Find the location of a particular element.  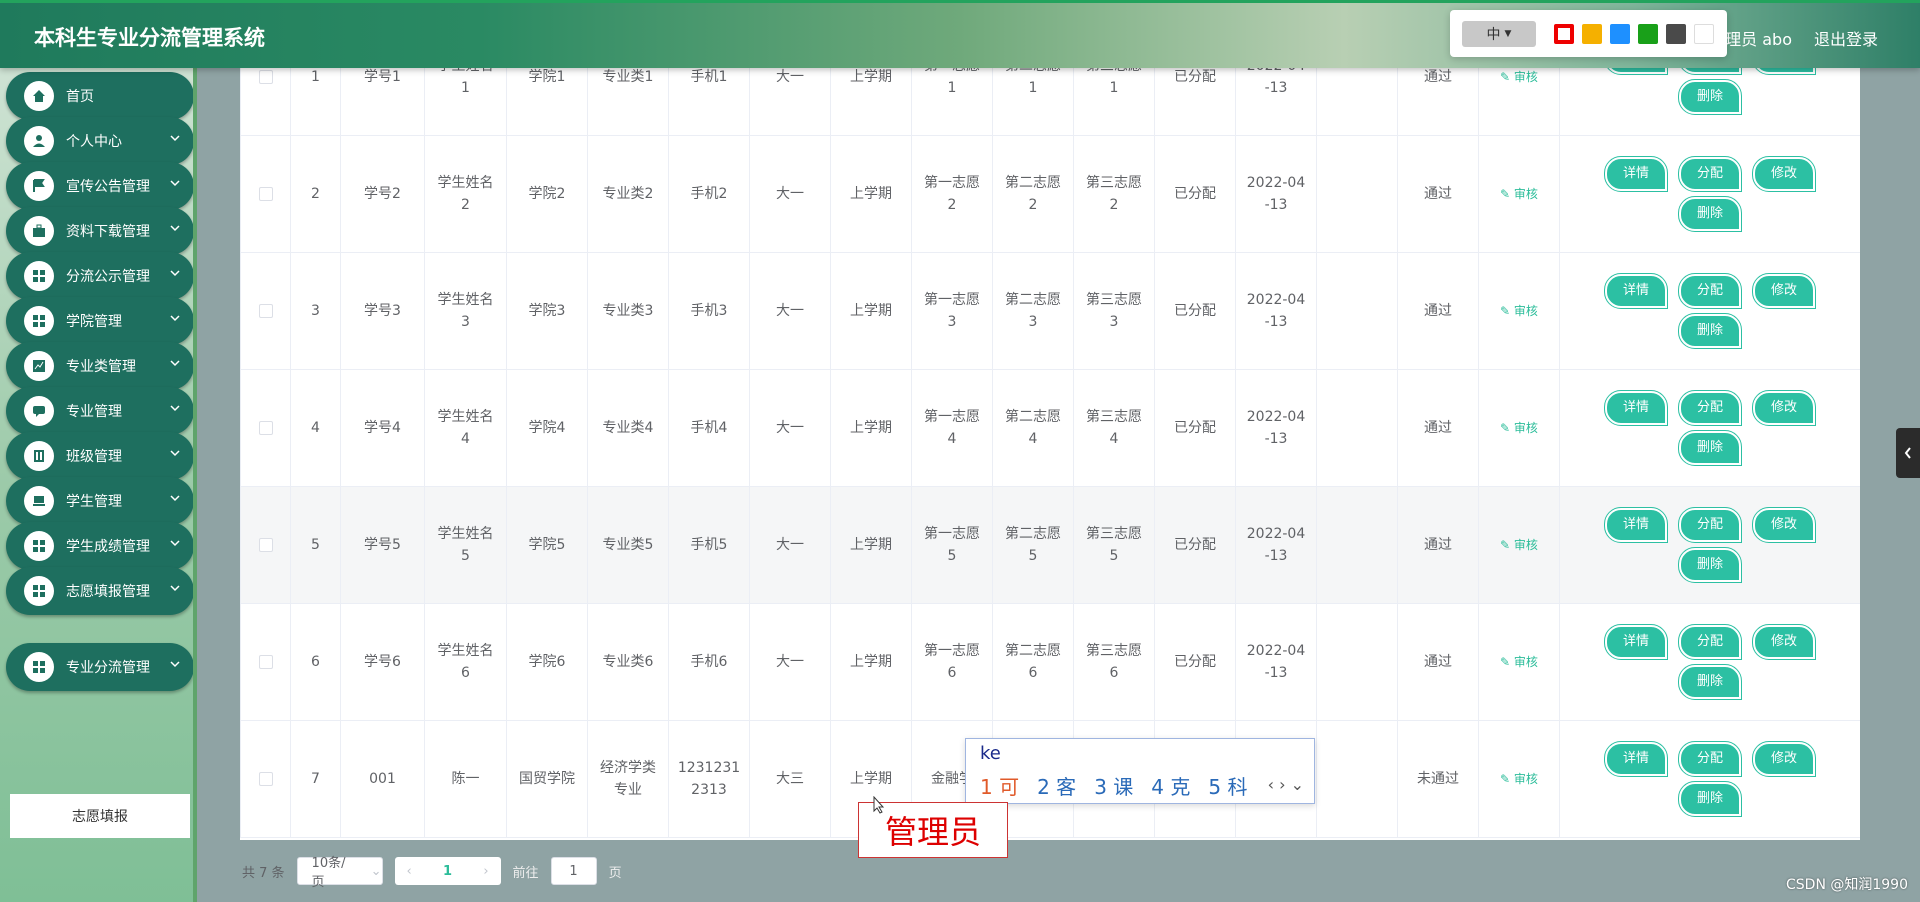

cell-v3: 第三志愿 1 is located at coordinates (1114, 102).